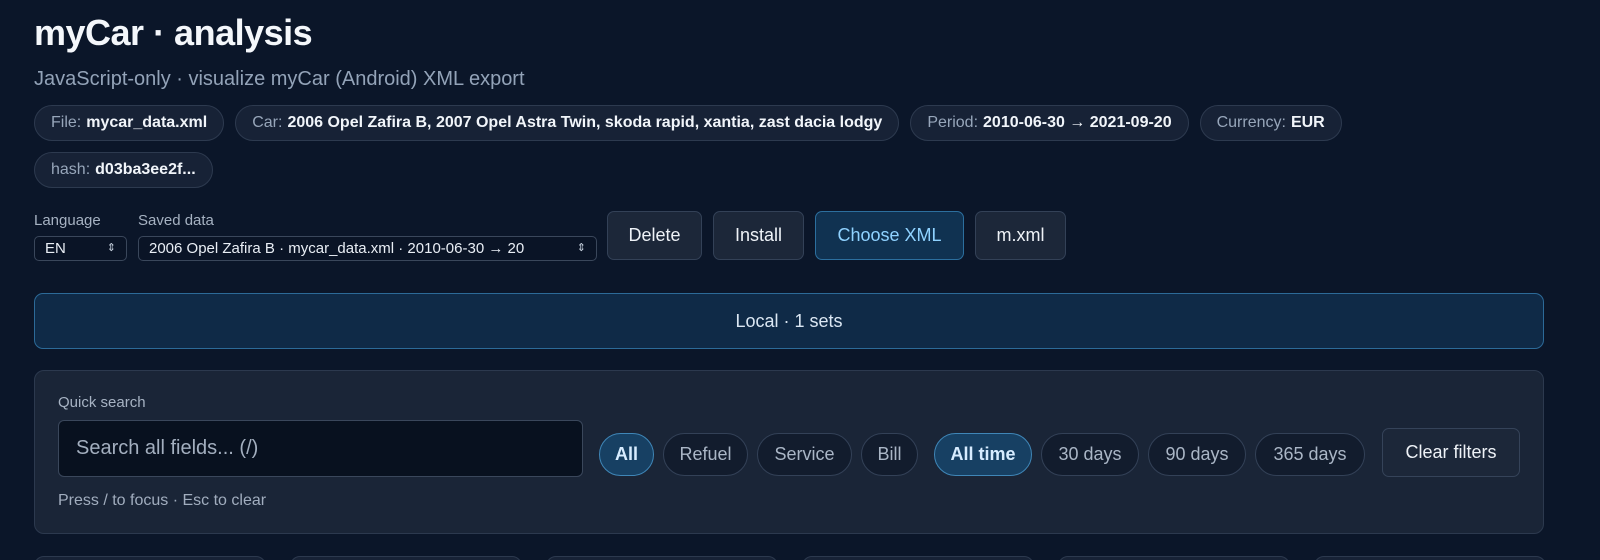  I want to click on saved-data-label: Saved data, so click(176, 220).